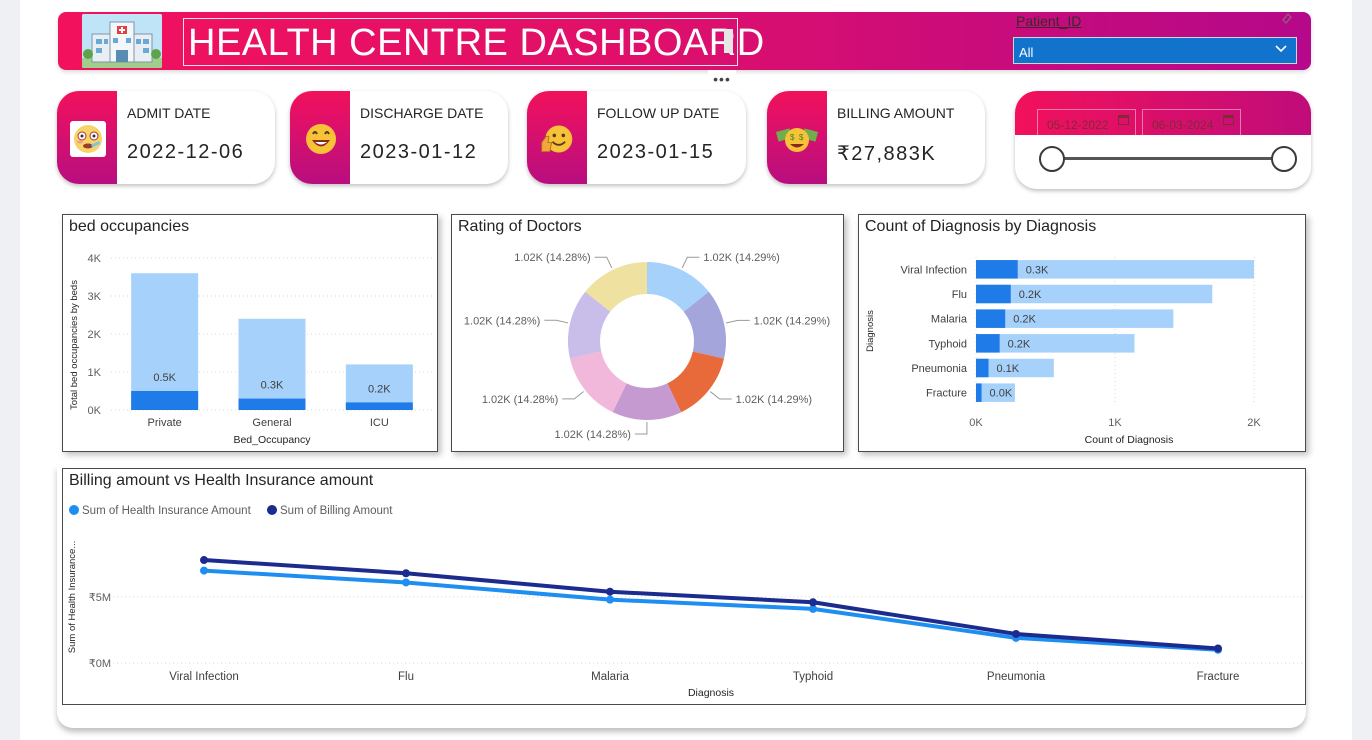 This screenshot has width=1372, height=740. What do you see at coordinates (88, 139) in the screenshot?
I see `sick-face-emoji-icon` at bounding box center [88, 139].